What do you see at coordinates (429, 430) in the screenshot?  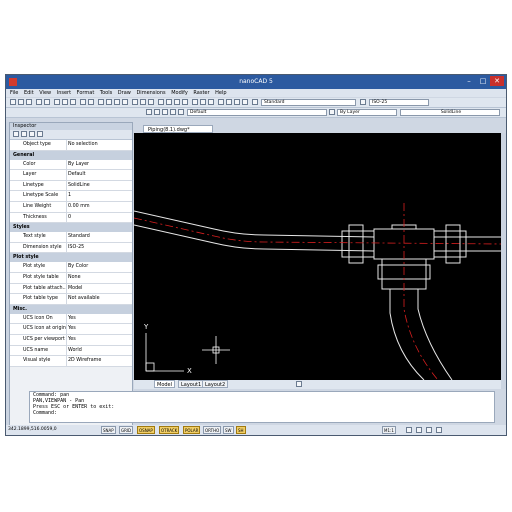 I see `lock-toolbars-icon` at bounding box center [429, 430].